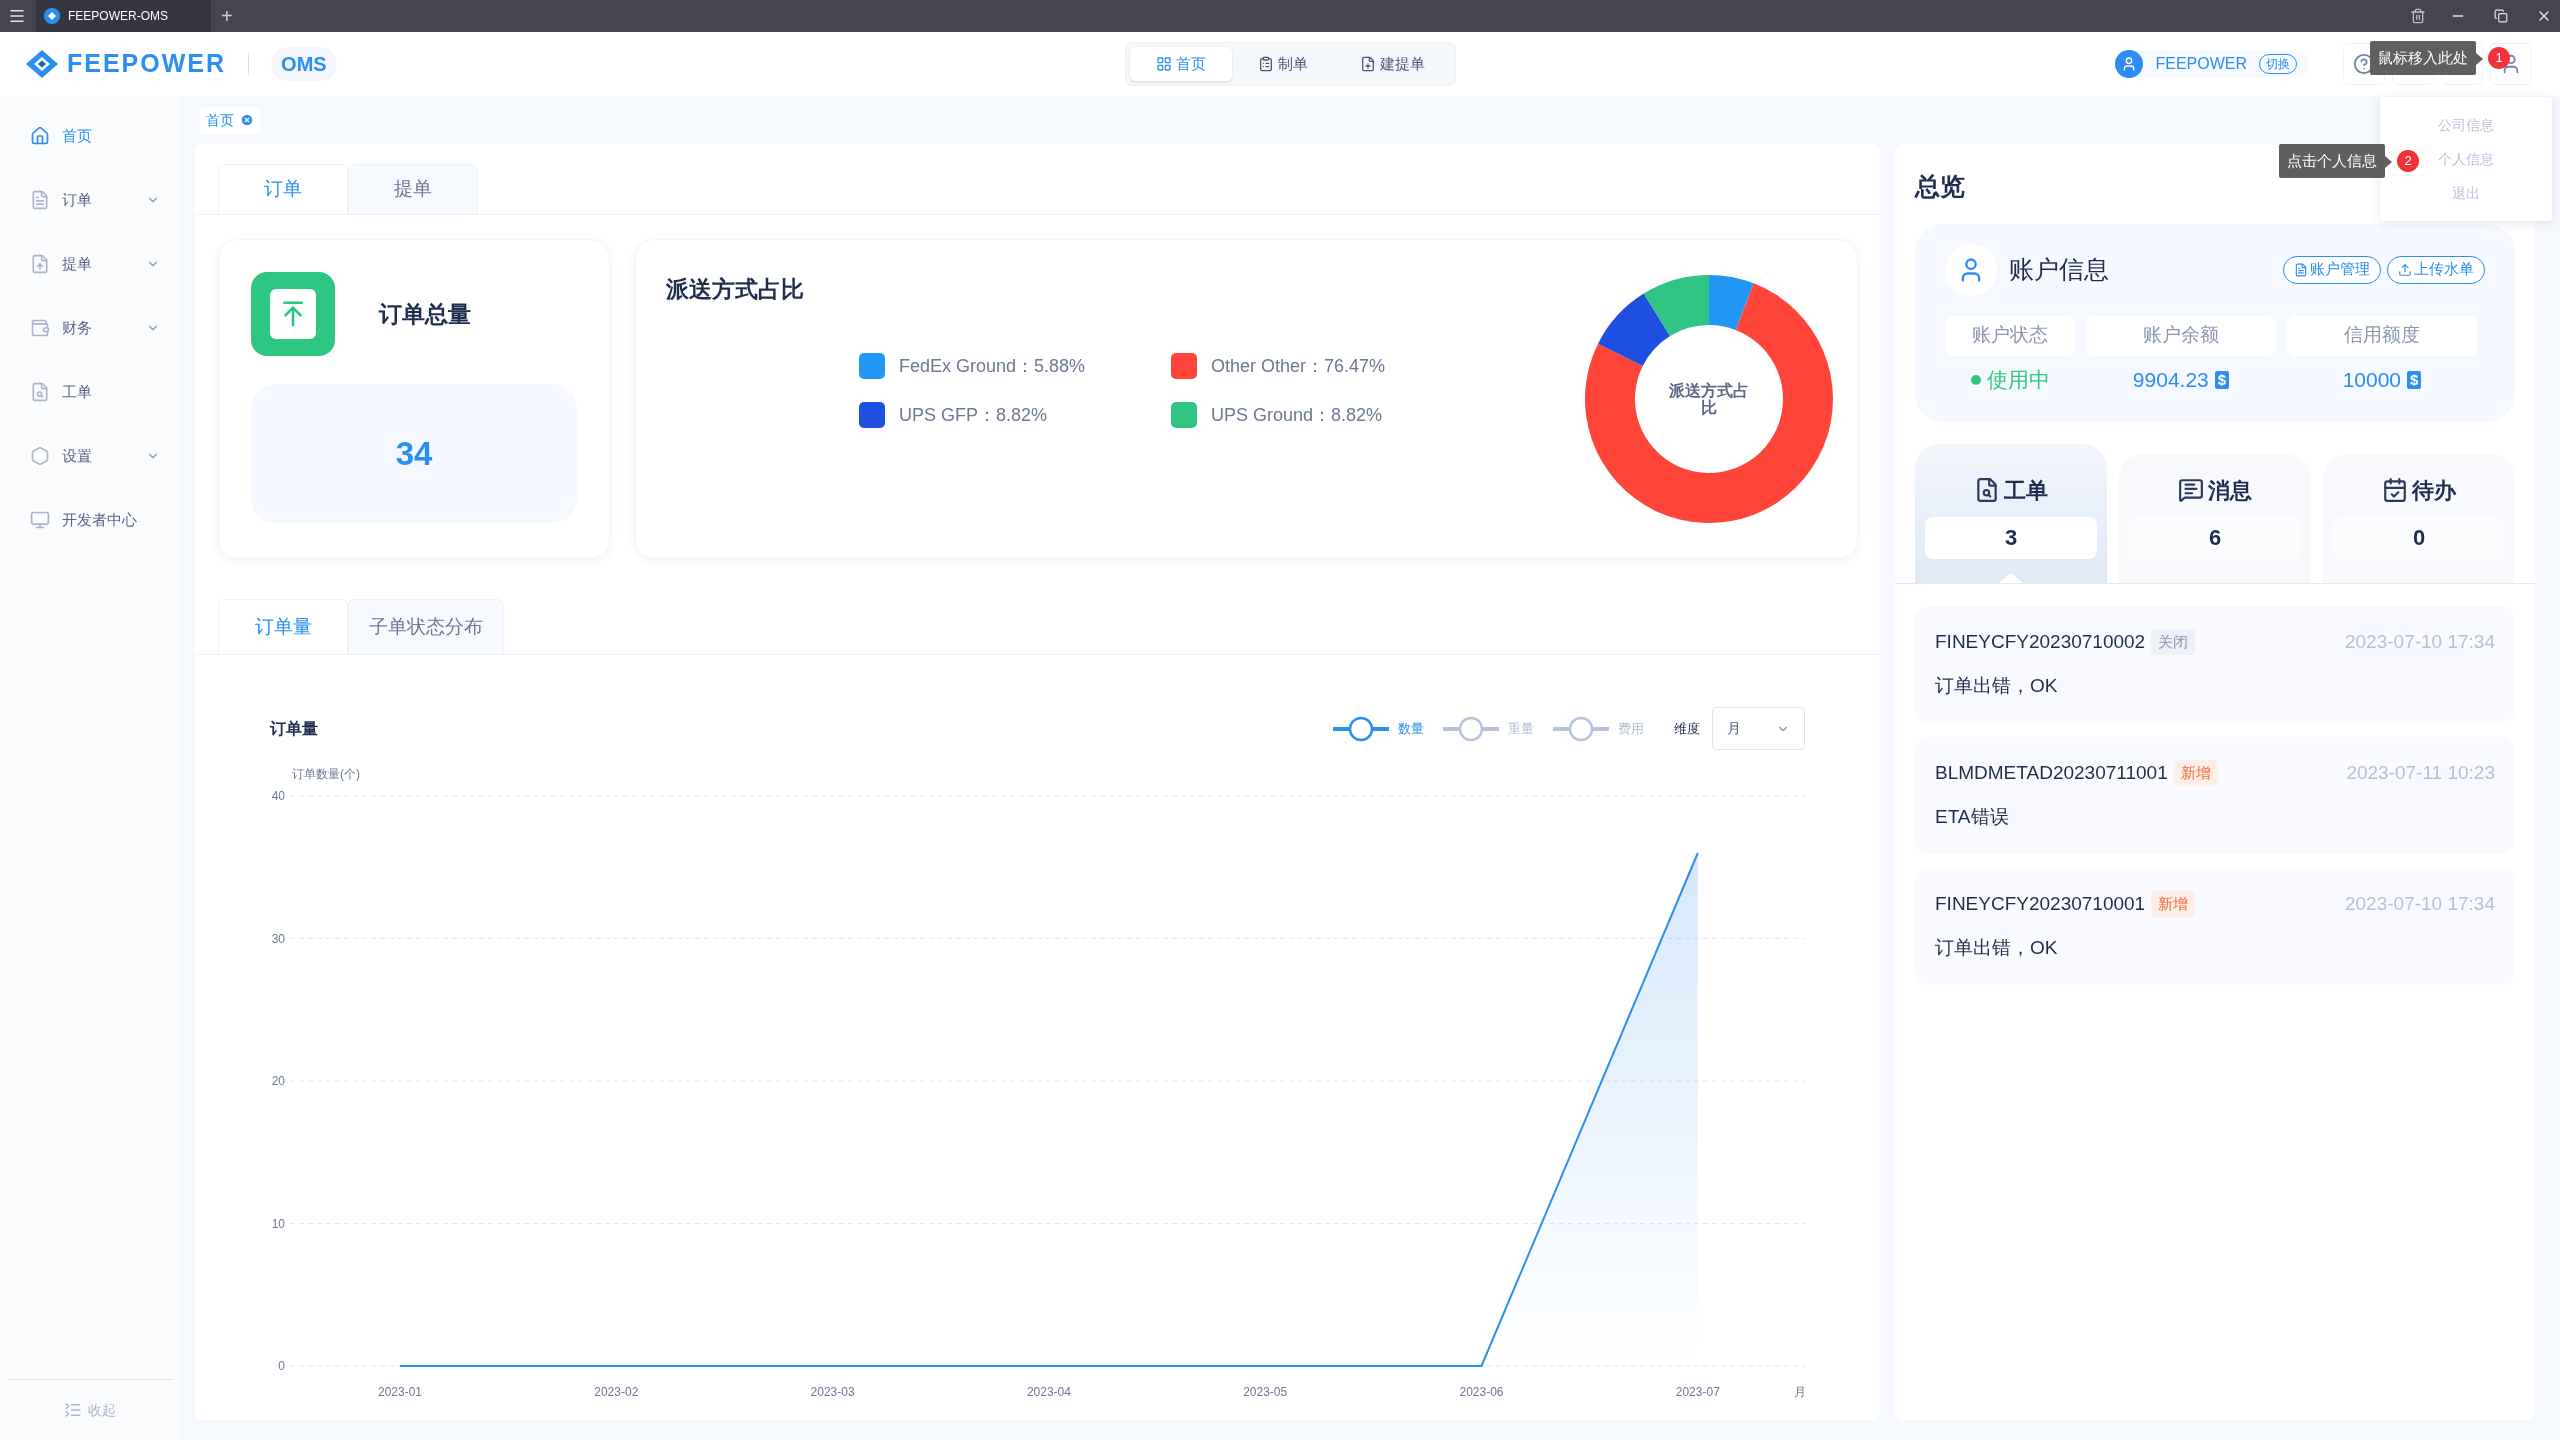  What do you see at coordinates (2230, 490) in the screenshot?
I see `stat-label: 消息` at bounding box center [2230, 490].